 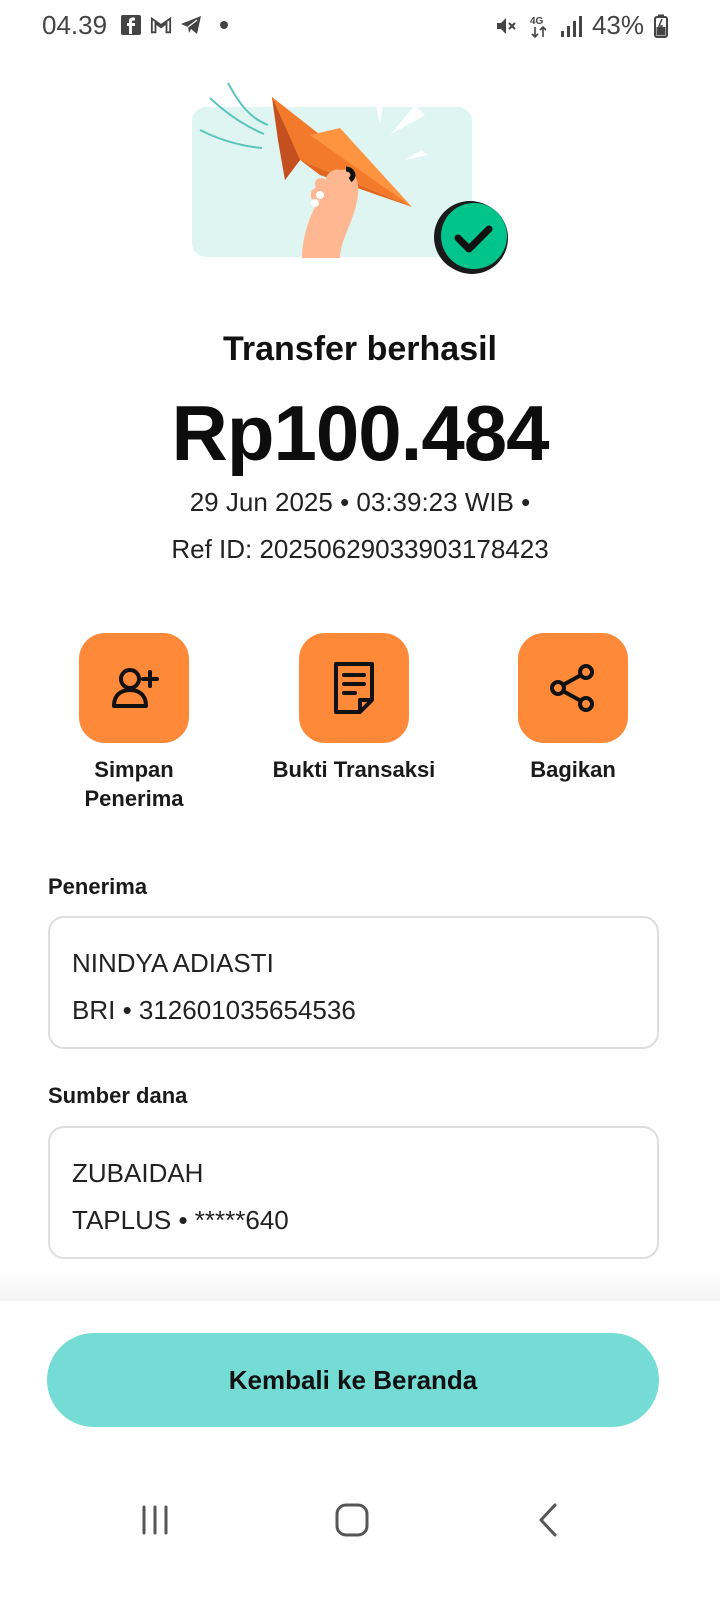 I want to click on network-4g-icon: 4G, so click(x=538, y=27).